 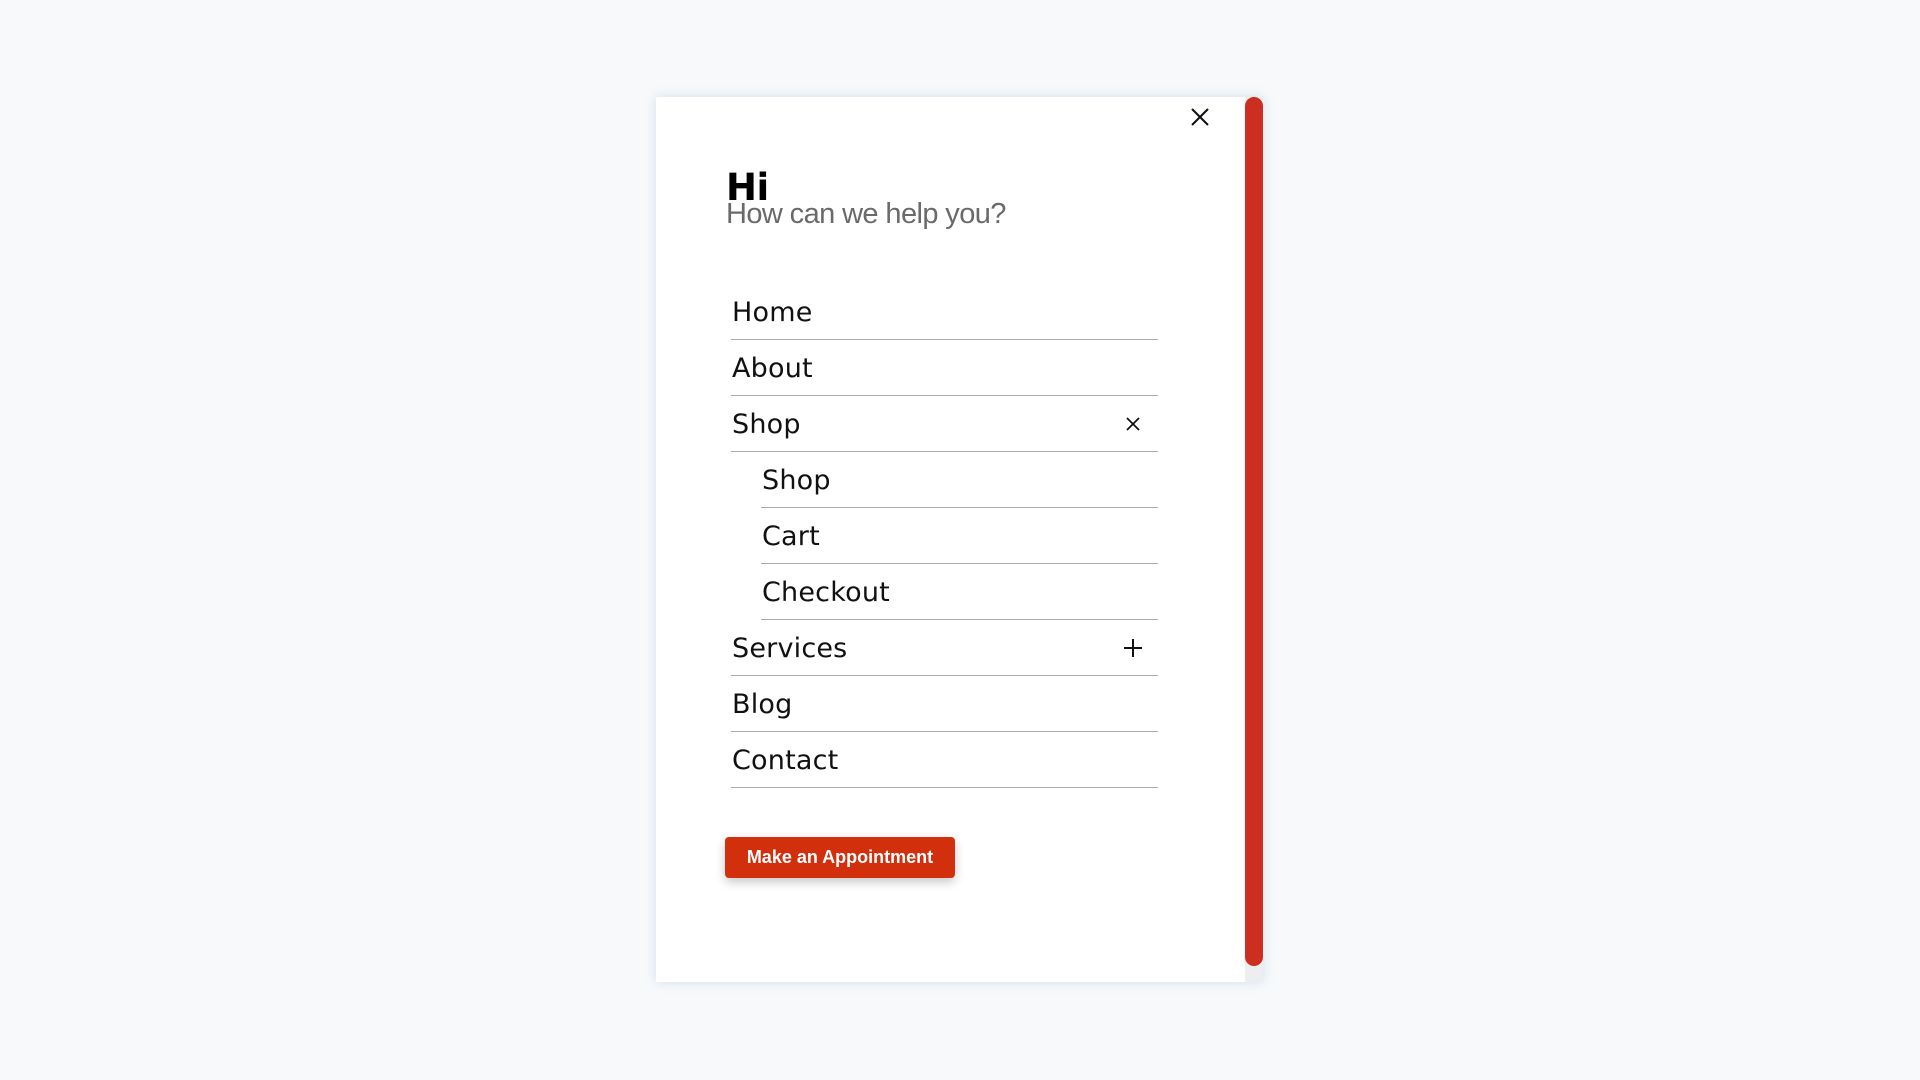 What do you see at coordinates (959, 536) in the screenshot?
I see `submenu-item-cart: Cart` at bounding box center [959, 536].